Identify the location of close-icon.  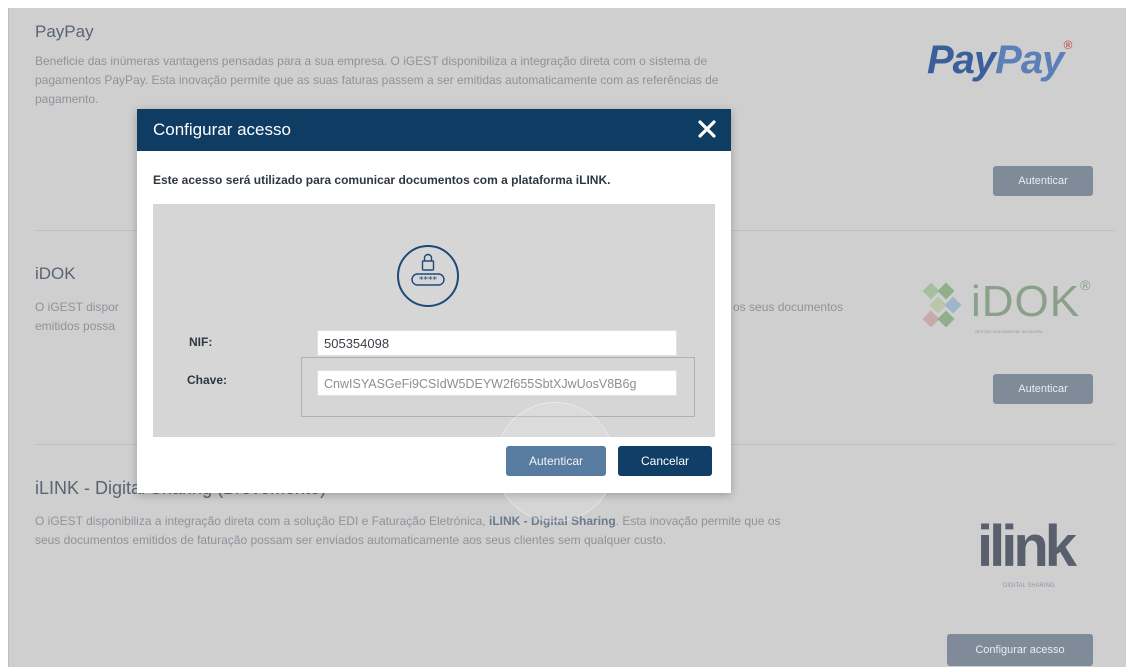
(707, 129).